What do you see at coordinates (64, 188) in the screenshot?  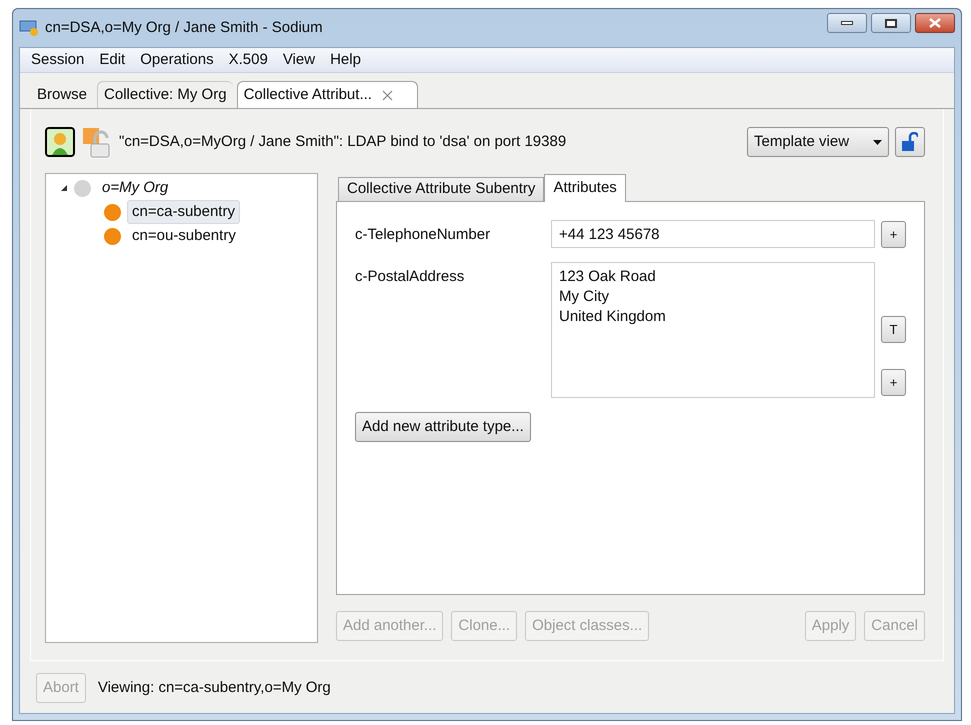 I see `expand-triangle-icon` at bounding box center [64, 188].